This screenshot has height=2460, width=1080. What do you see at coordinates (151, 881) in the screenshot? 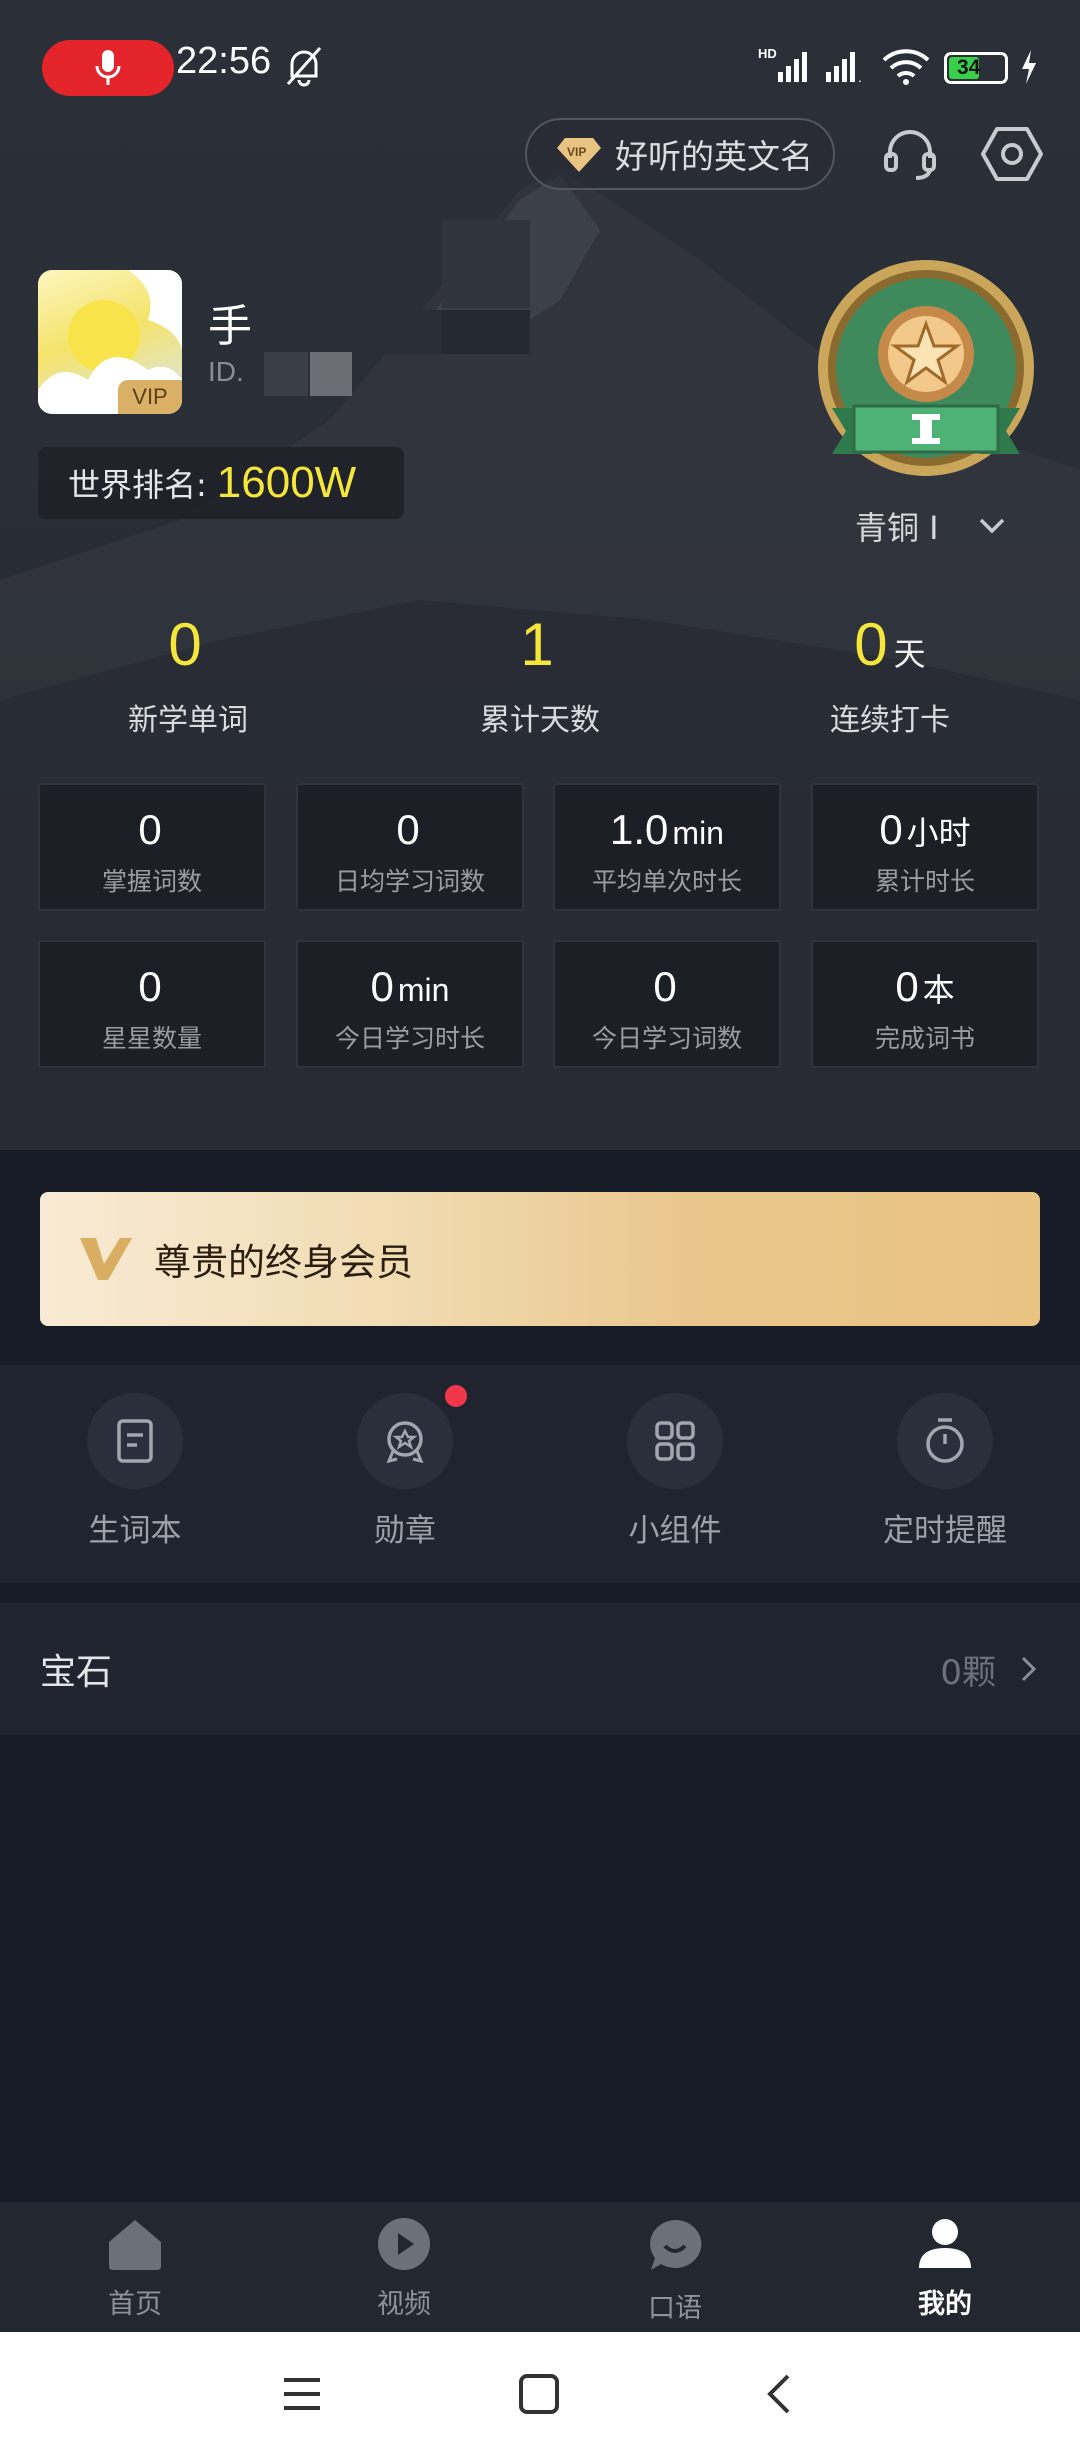
I see `grid-label: 掌握词数` at bounding box center [151, 881].